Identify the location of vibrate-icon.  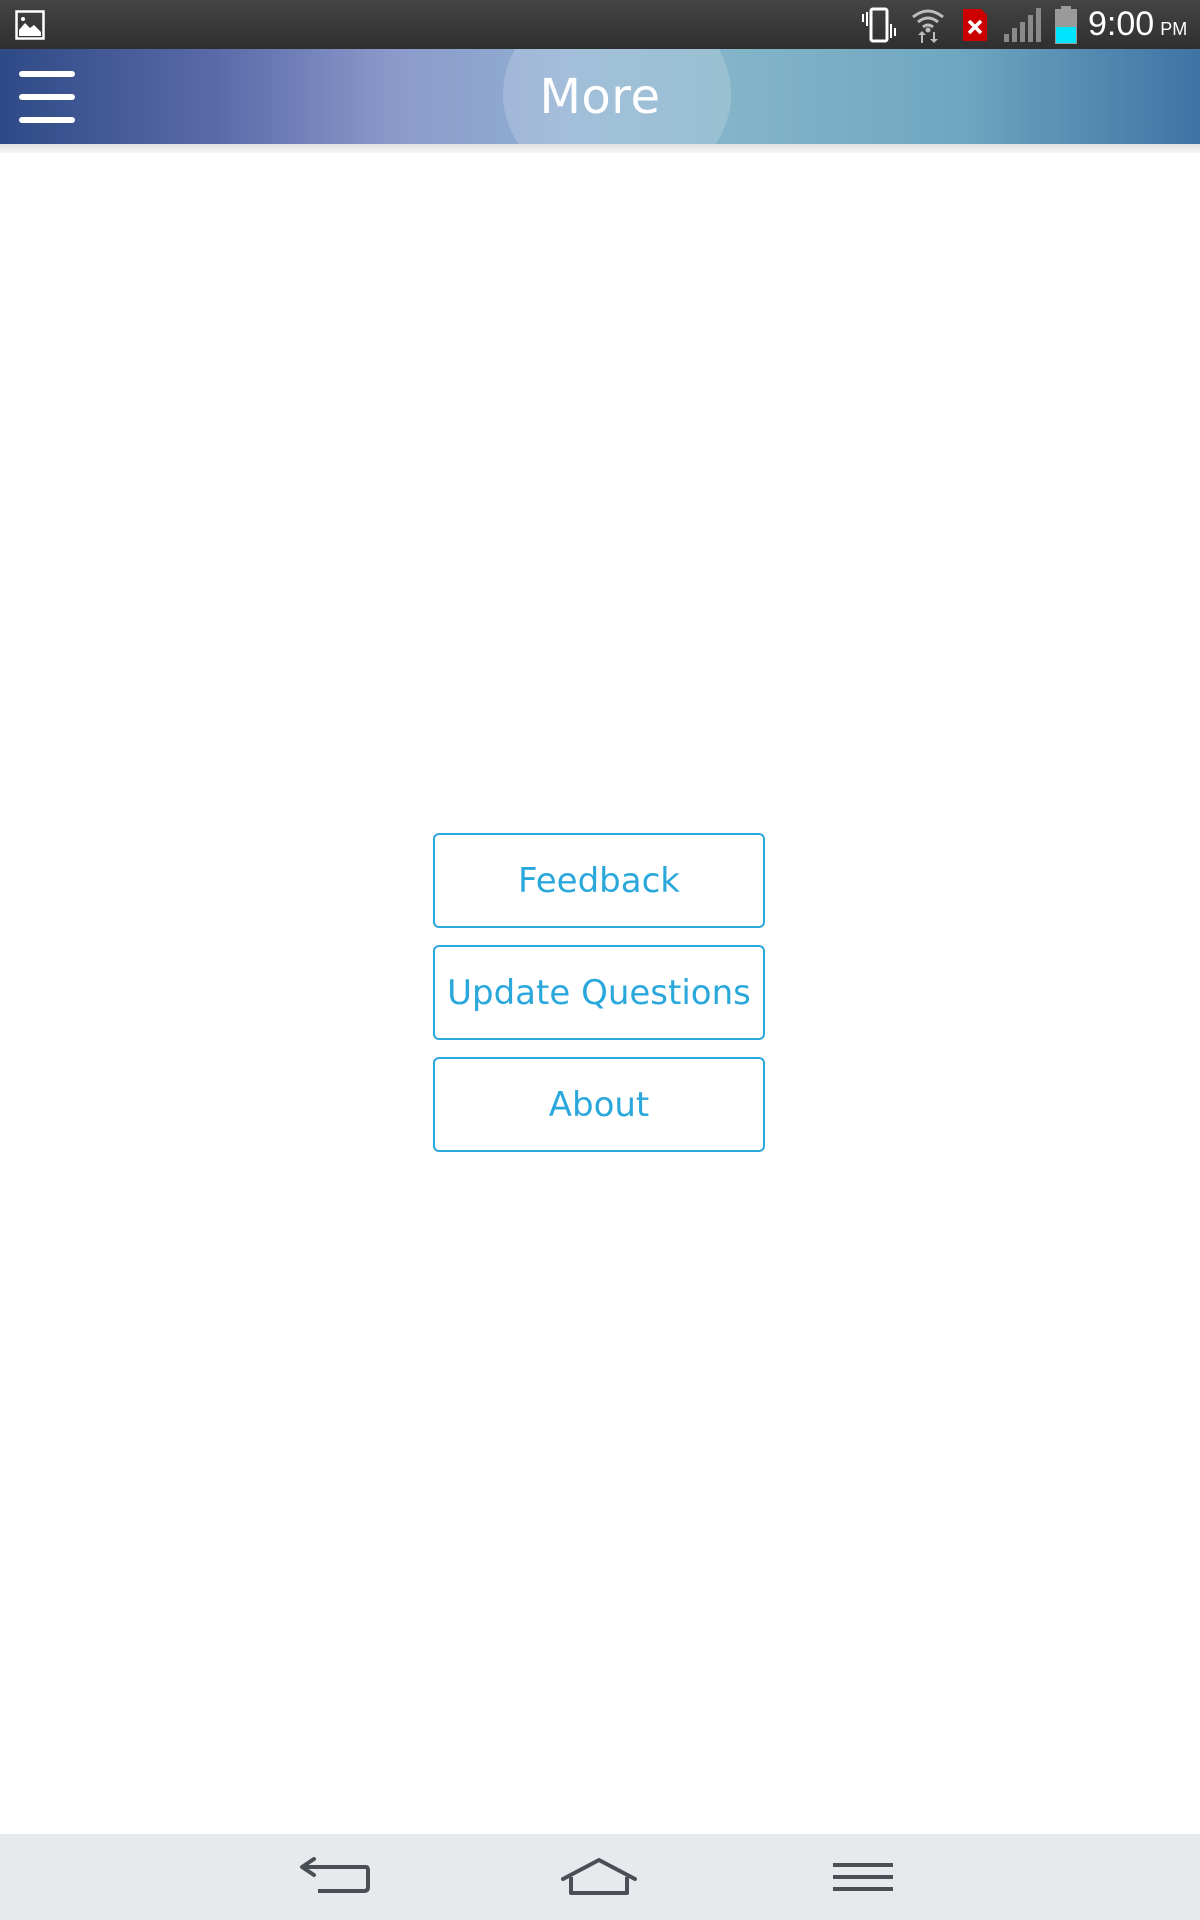
(879, 24).